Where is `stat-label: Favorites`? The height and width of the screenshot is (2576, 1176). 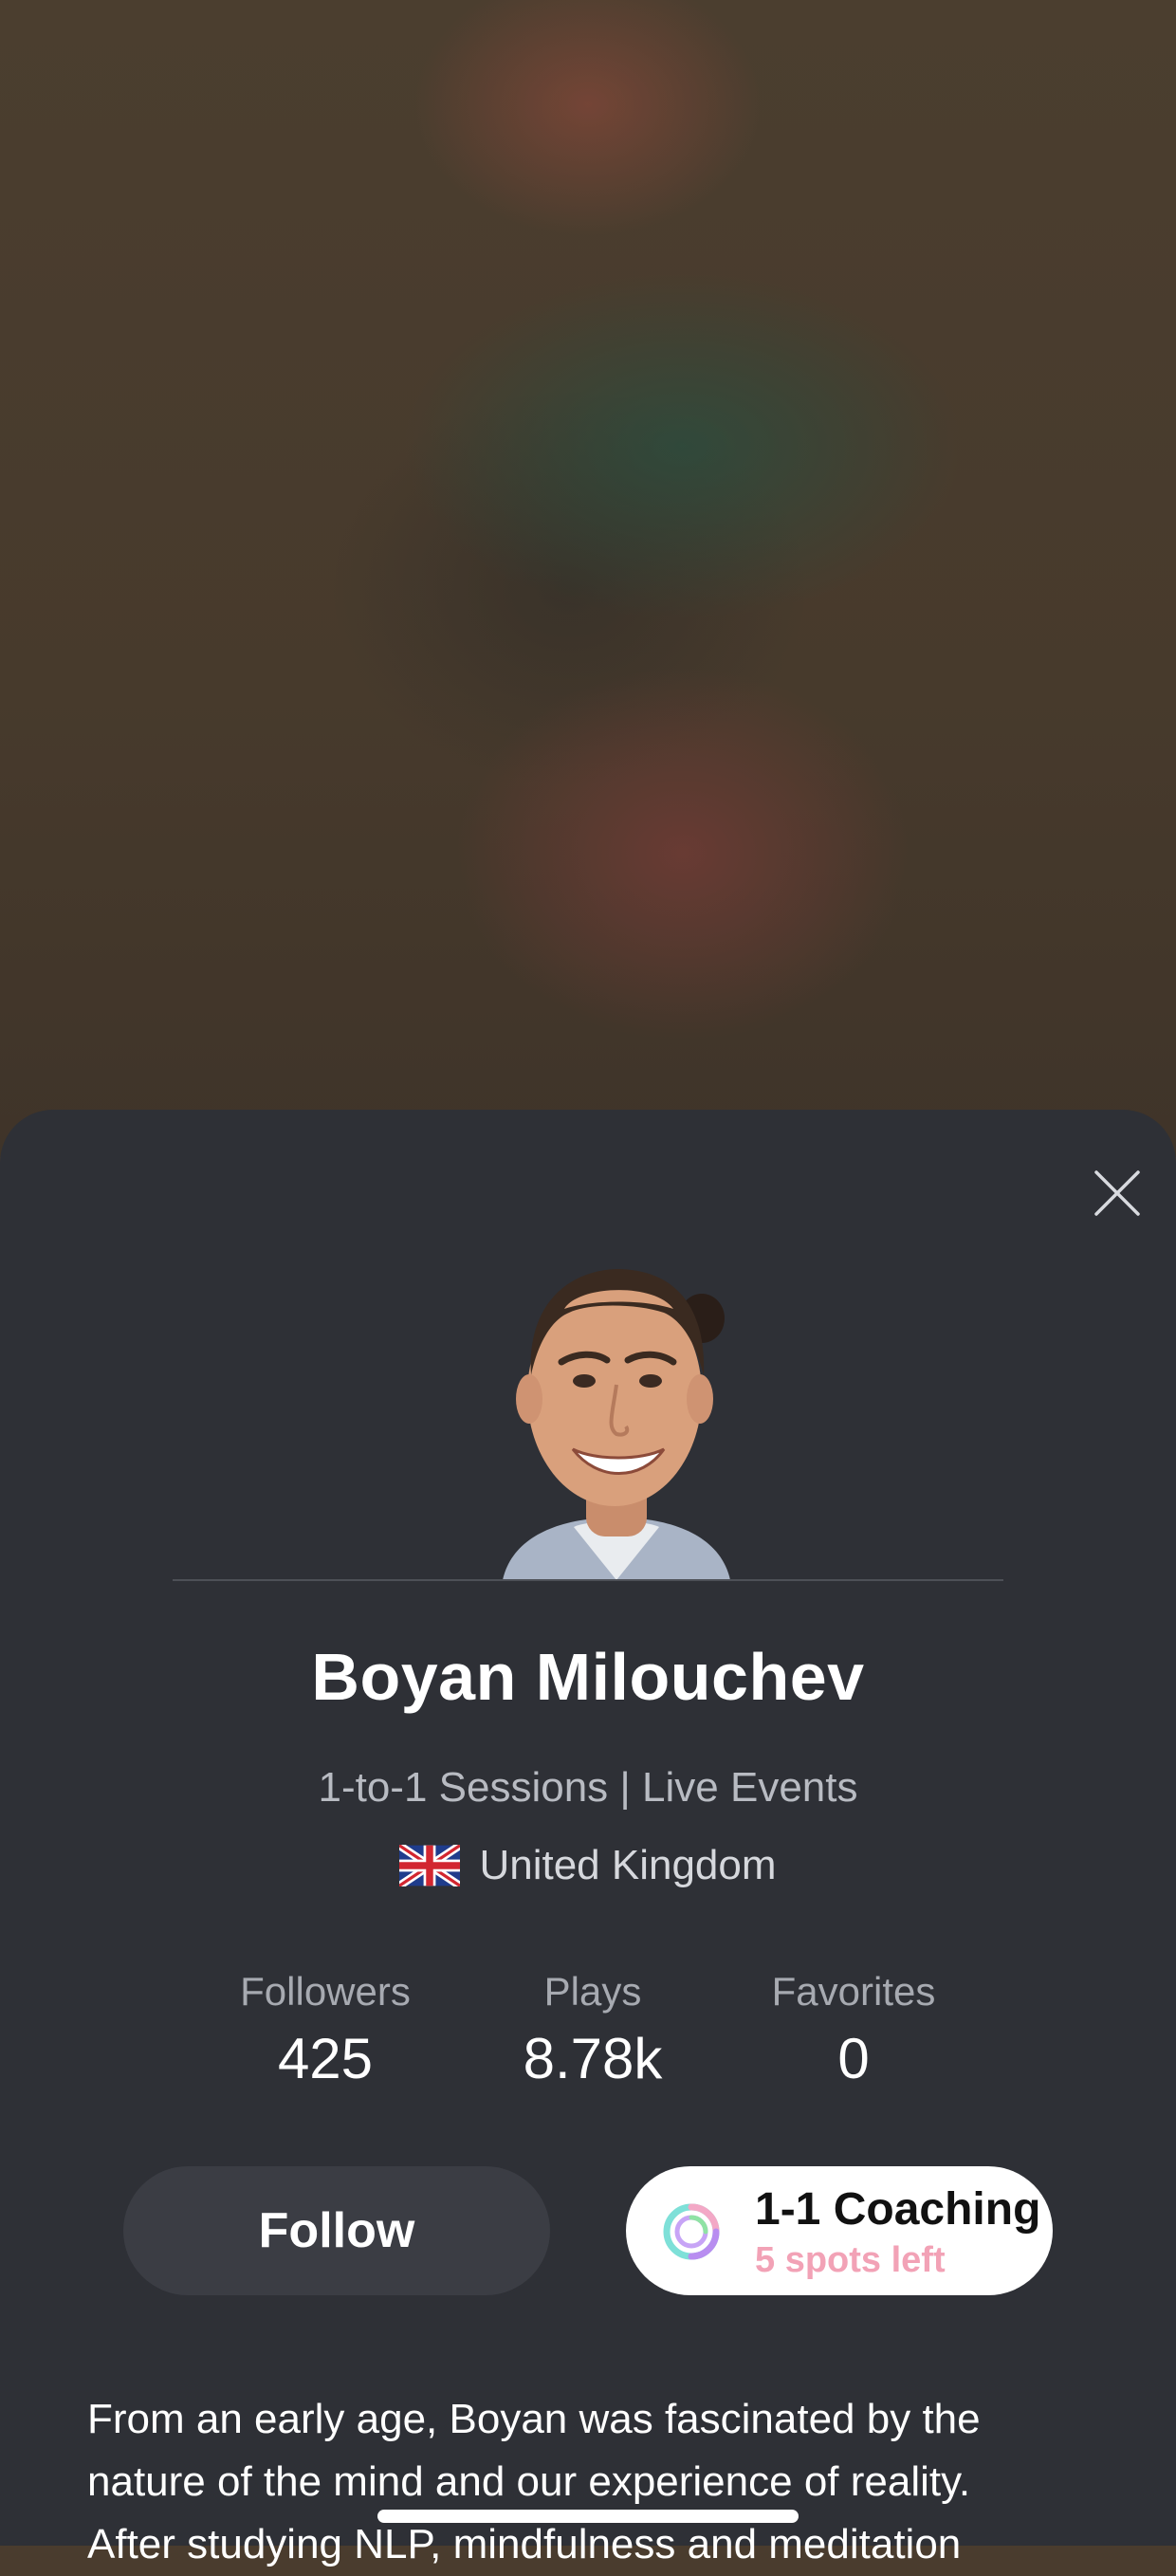
stat-label: Favorites is located at coordinates (853, 1991).